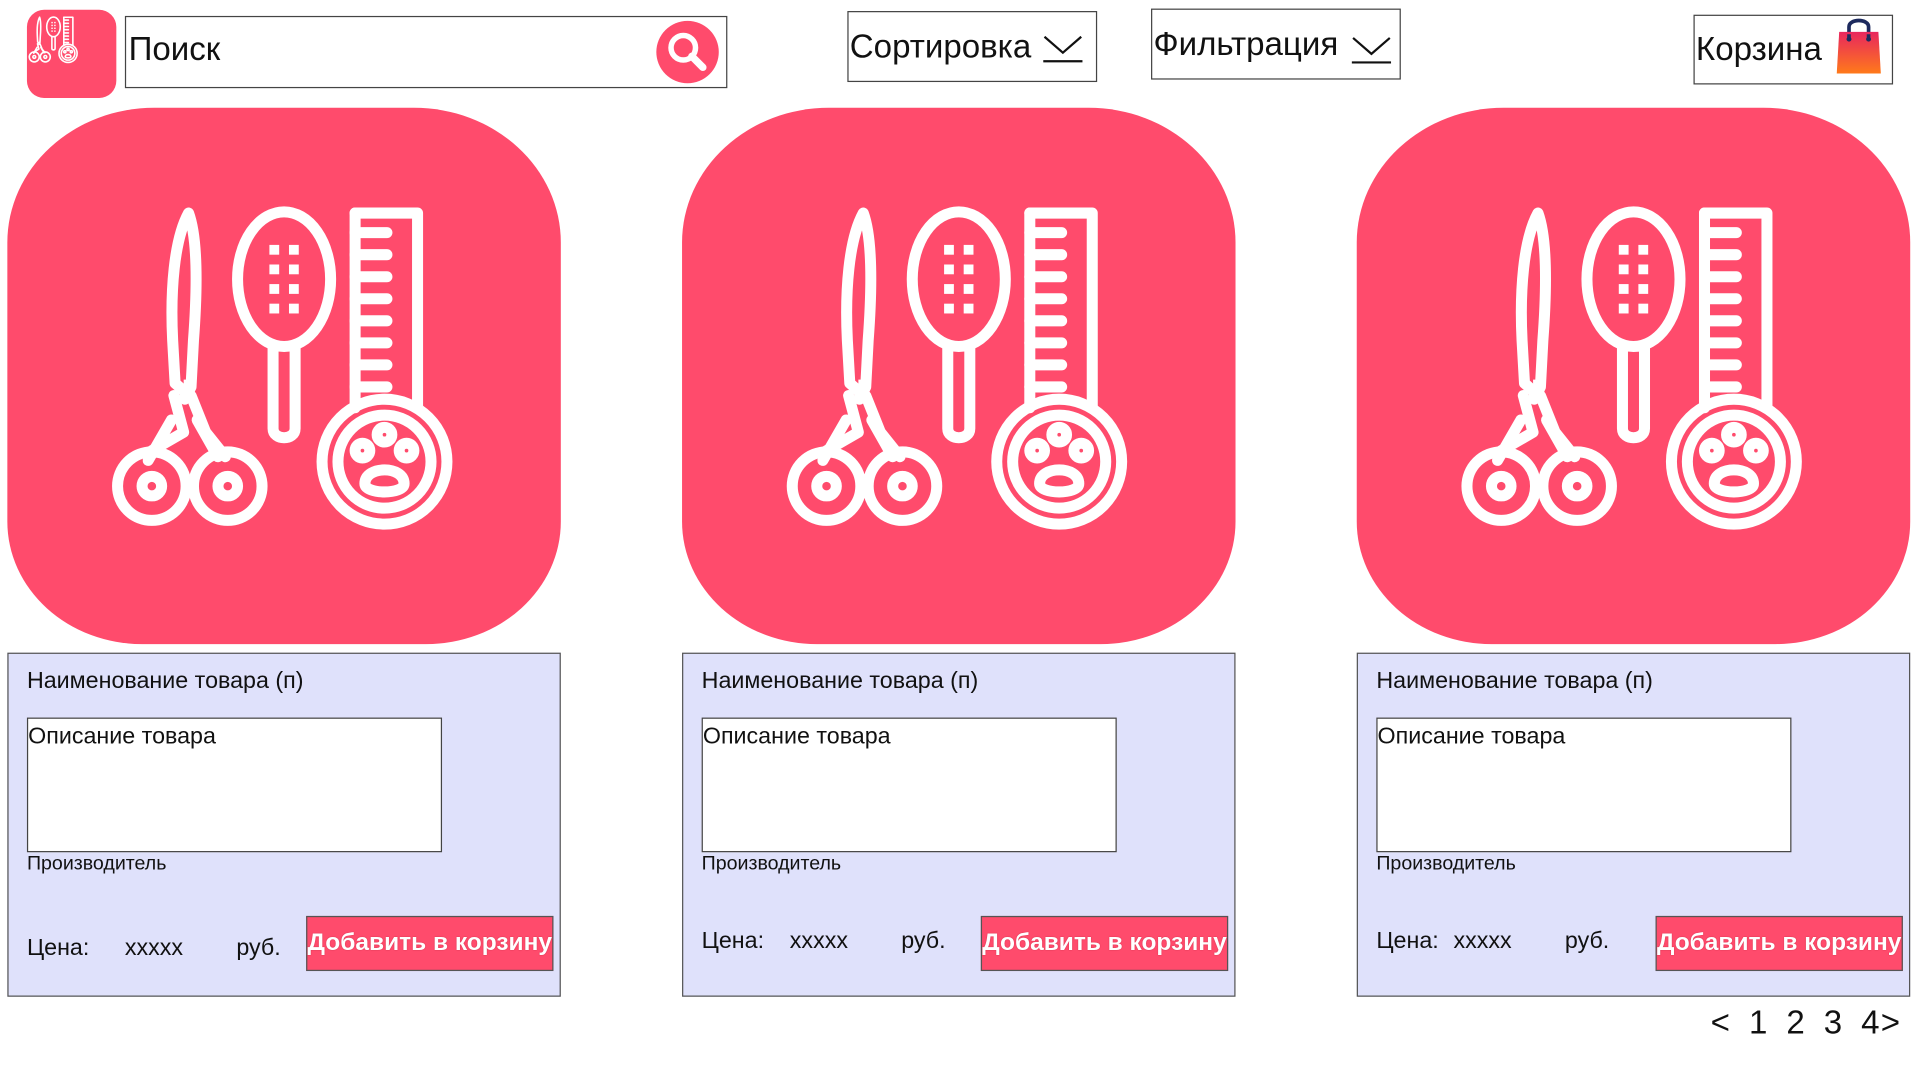  What do you see at coordinates (174, 49) in the screenshot?
I see `search-placeholder: Поиск` at bounding box center [174, 49].